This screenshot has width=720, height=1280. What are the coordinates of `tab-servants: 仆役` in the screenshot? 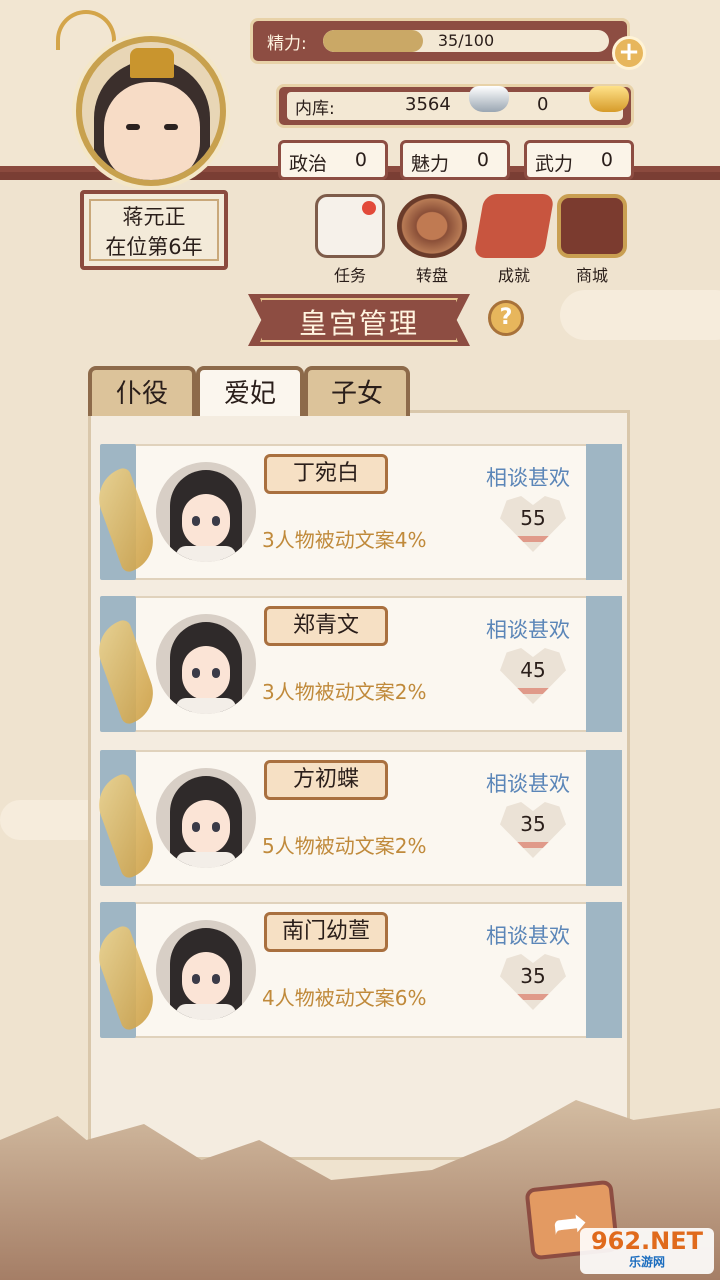 It's located at (142, 391).